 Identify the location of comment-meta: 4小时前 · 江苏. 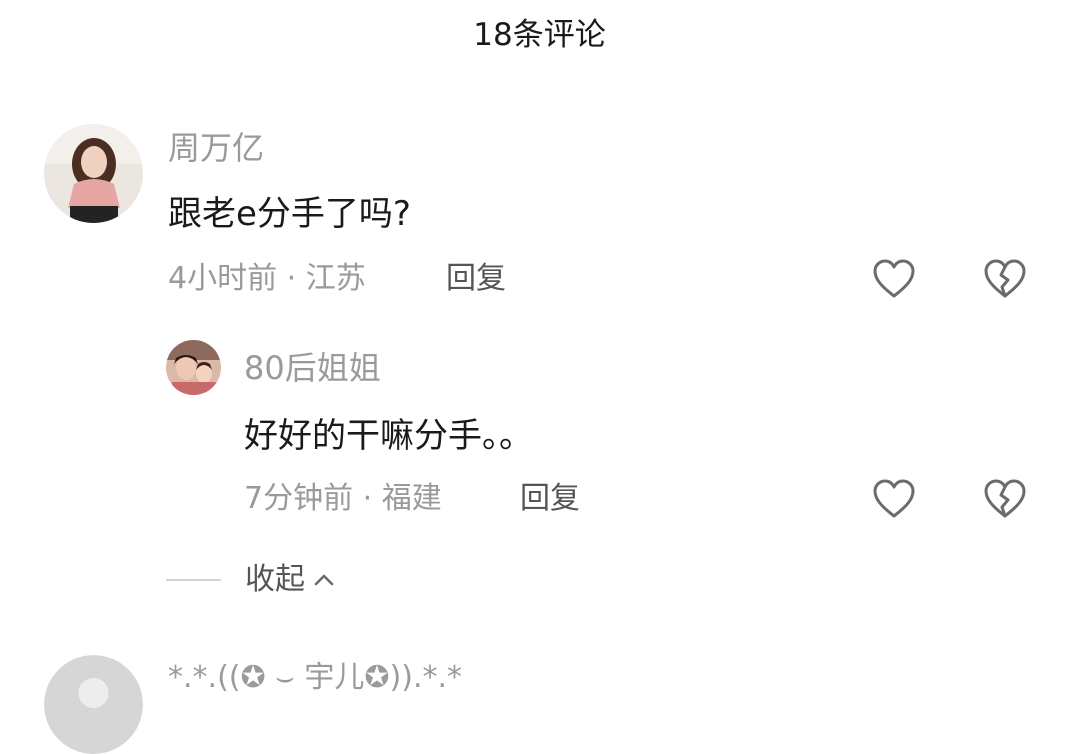
(267, 278).